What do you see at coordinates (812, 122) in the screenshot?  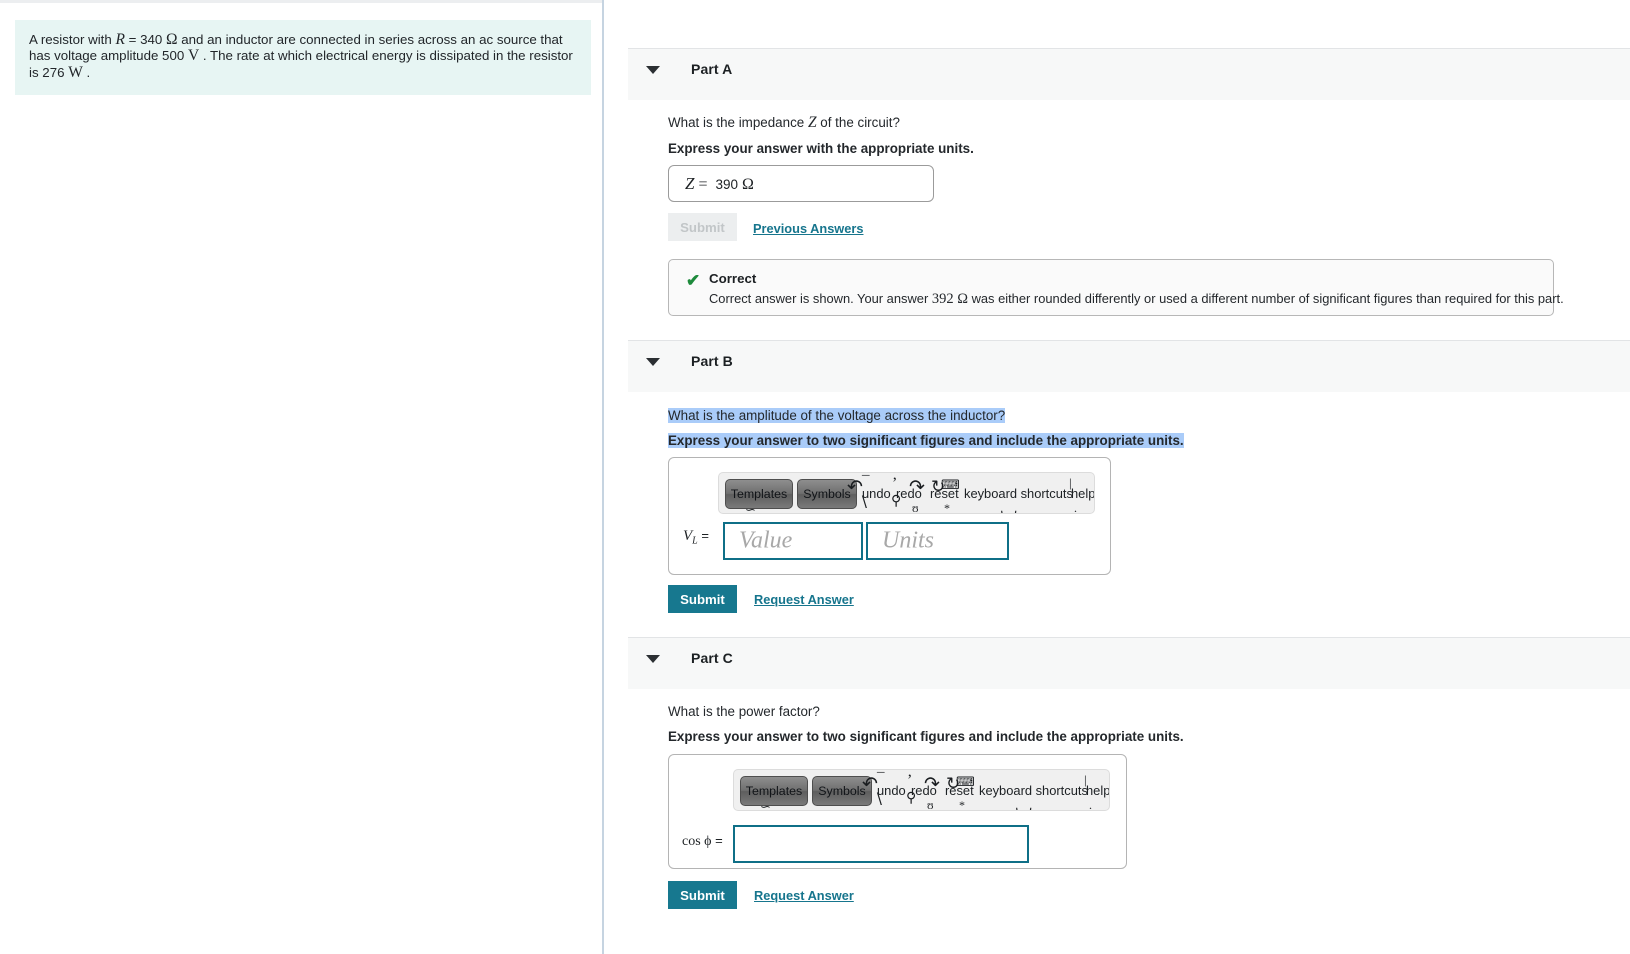 I see `impedance-symbol: Z` at bounding box center [812, 122].